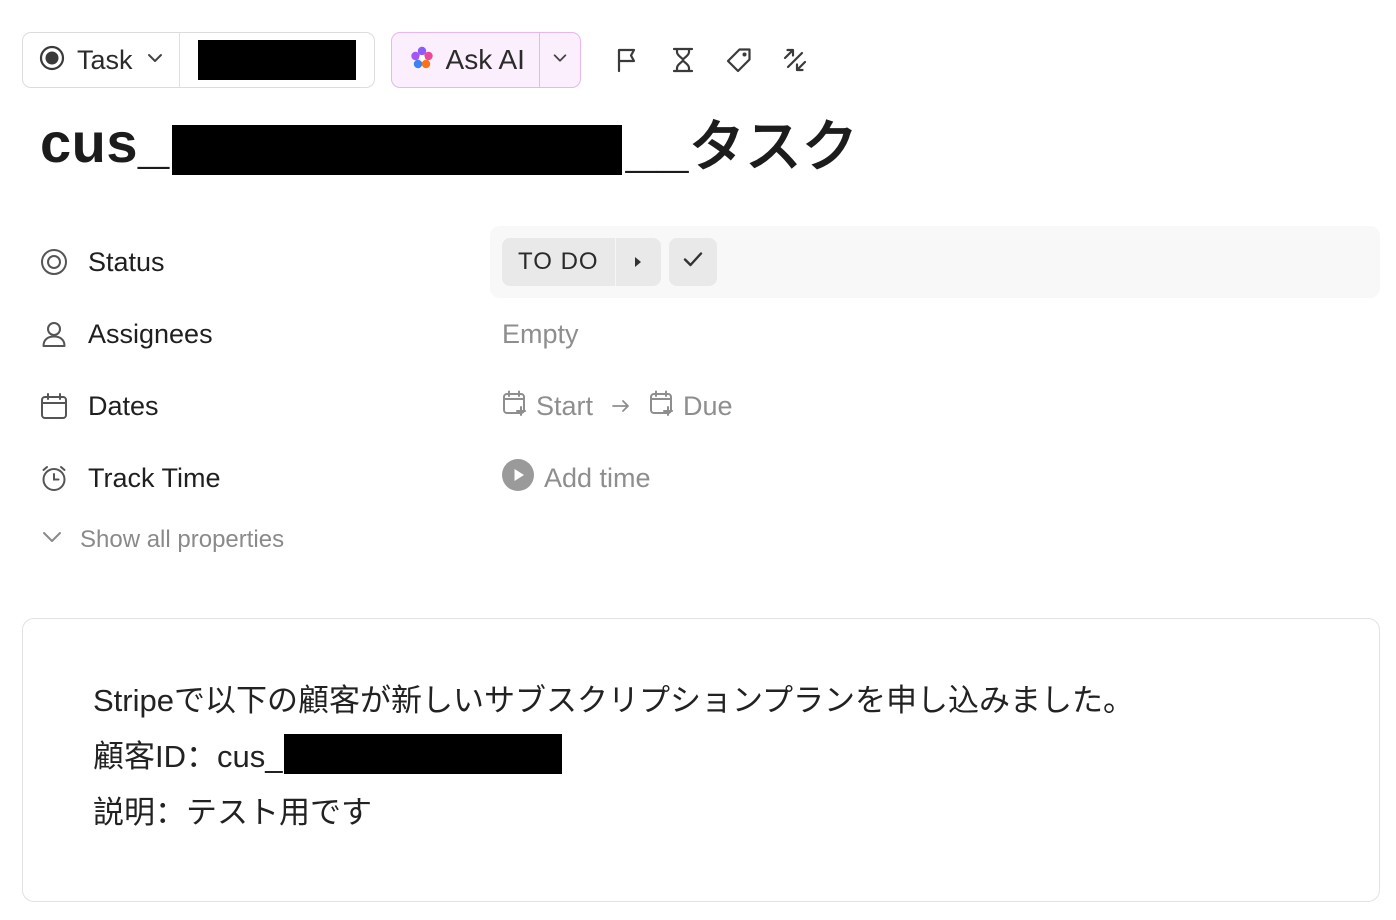 This screenshot has height=920, width=1396. Describe the element at coordinates (565, 405) in the screenshot. I see `start-date-text: Start` at that location.